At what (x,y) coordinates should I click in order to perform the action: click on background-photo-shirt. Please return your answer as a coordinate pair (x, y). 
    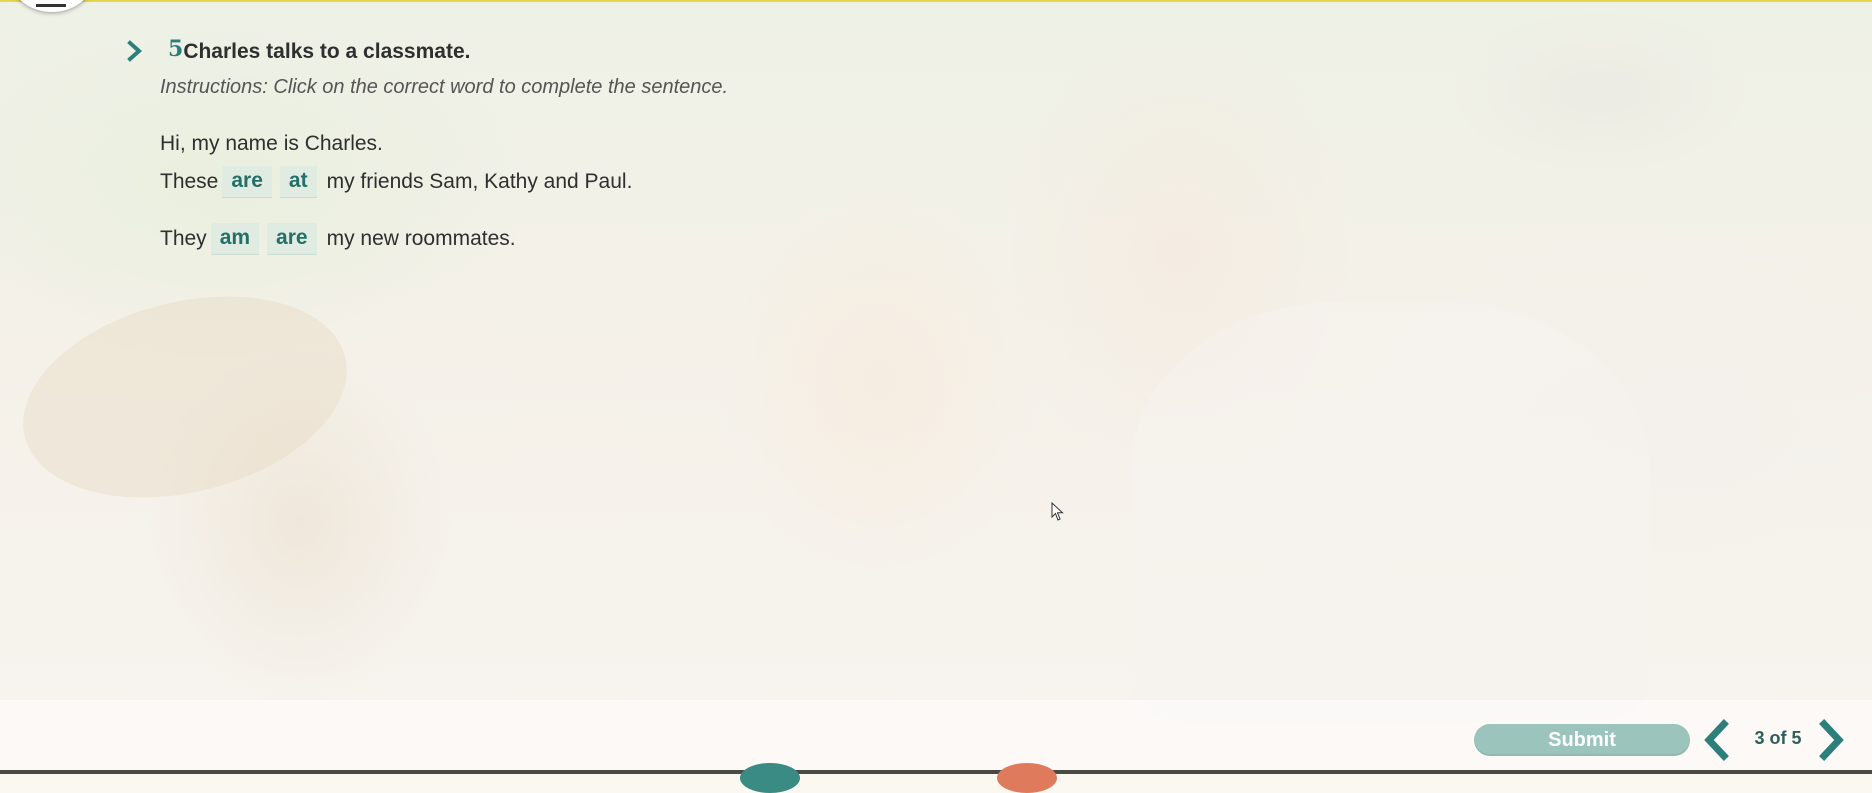
    Looking at the image, I should click on (1390, 512).